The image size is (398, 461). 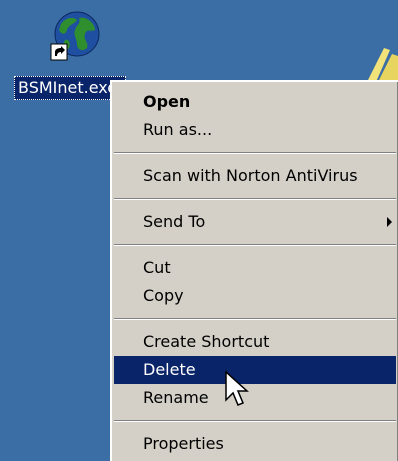 What do you see at coordinates (389, 222) in the screenshot?
I see `submenu-arrow-icon` at bounding box center [389, 222].